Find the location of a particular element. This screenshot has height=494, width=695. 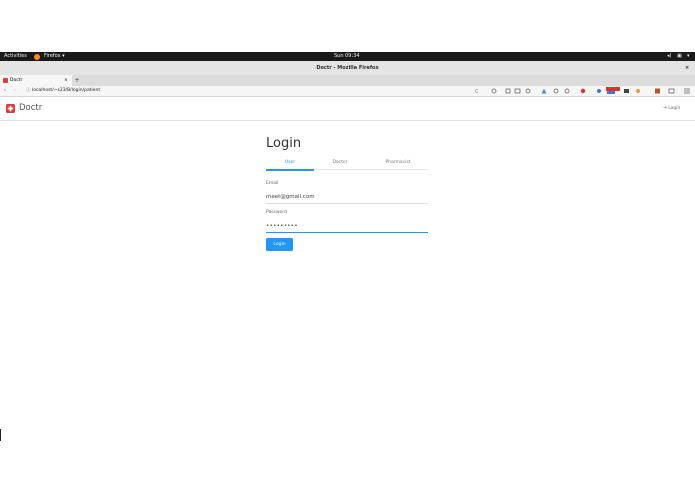

forward-icon: › is located at coordinates (15, 91).